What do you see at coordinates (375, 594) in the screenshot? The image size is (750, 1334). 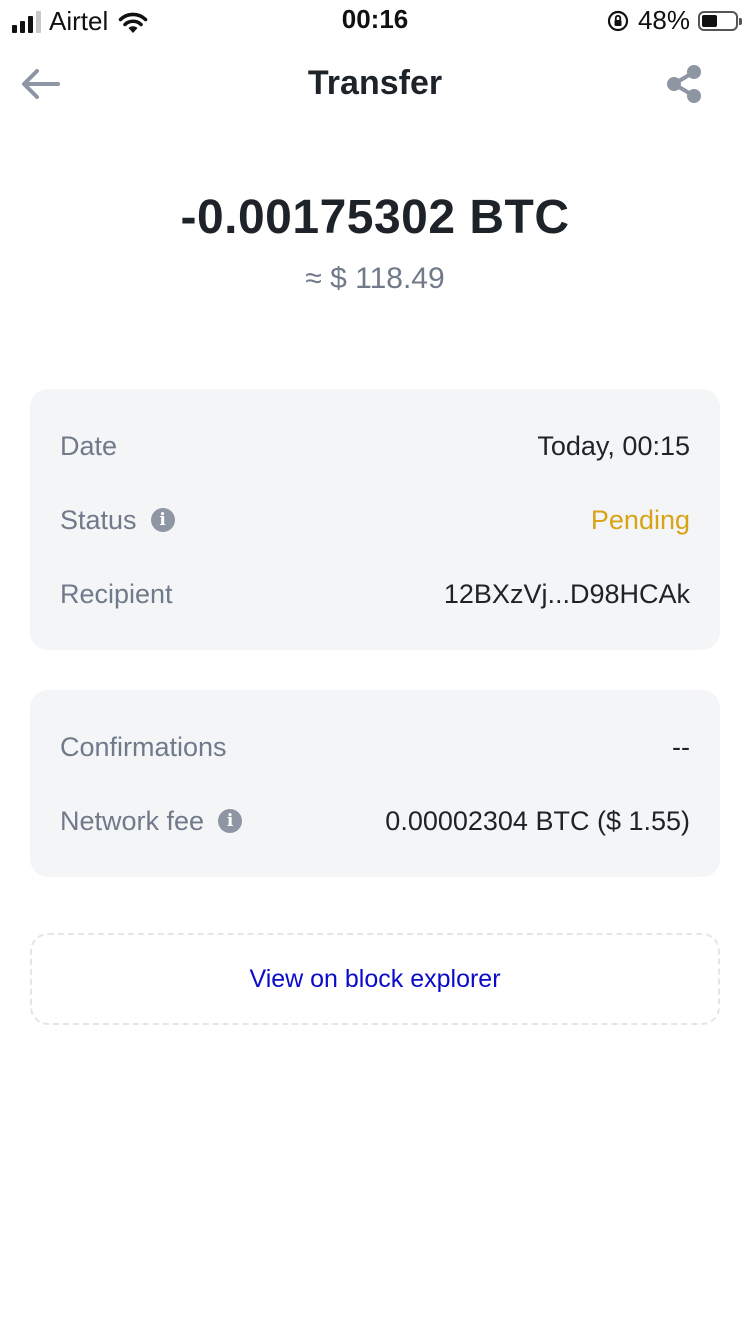 I see `recipient-row: Recipient 12BXzVj...D98HCAk` at bounding box center [375, 594].